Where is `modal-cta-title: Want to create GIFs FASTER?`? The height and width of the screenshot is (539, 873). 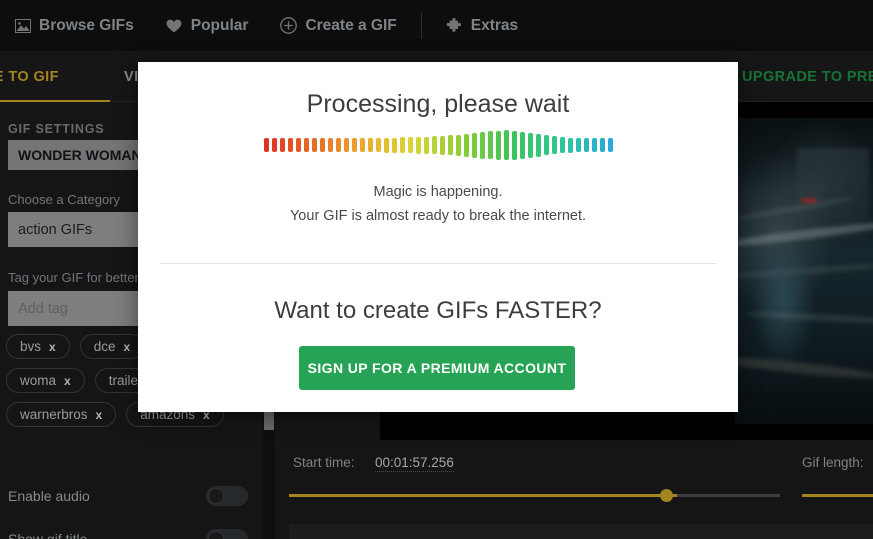
modal-cta-title: Want to create GIFs FASTER? is located at coordinates (438, 310).